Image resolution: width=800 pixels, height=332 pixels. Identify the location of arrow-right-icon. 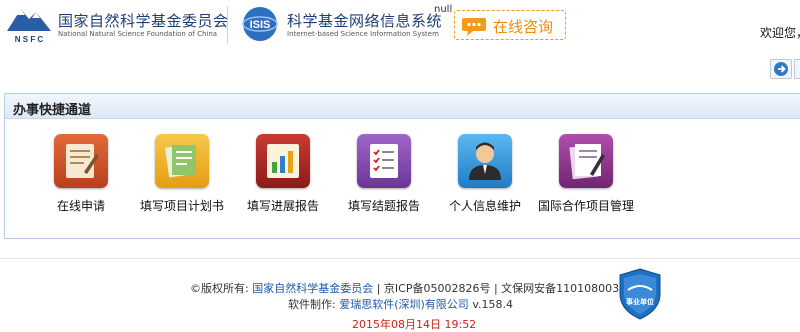
(781, 69).